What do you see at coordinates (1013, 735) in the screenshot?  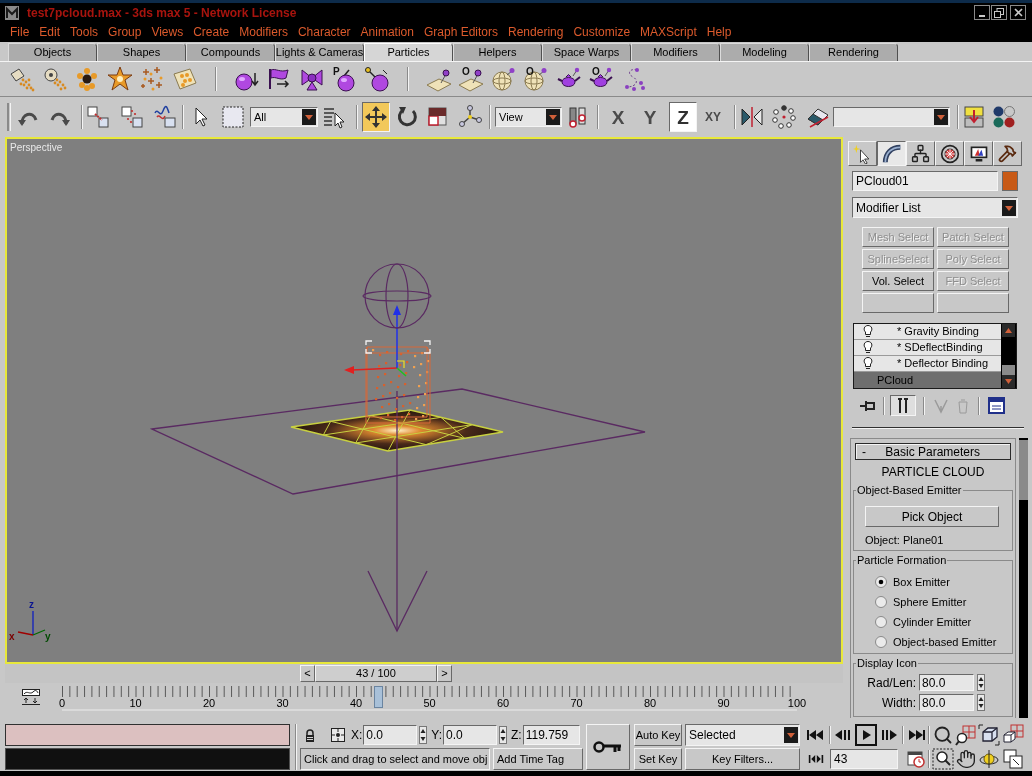 I see `cube-grid-icon` at bounding box center [1013, 735].